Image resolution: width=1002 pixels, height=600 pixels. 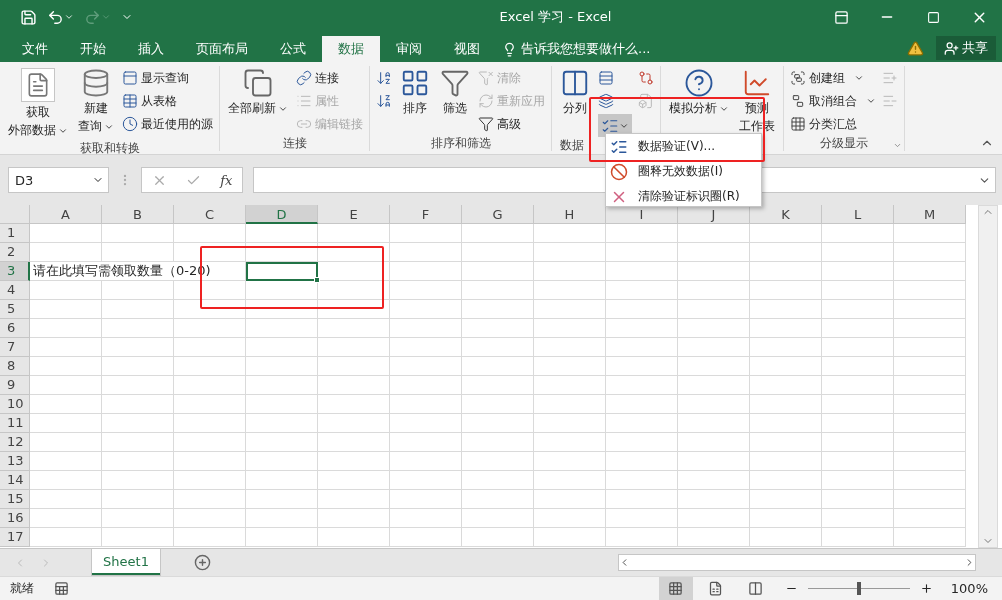 What do you see at coordinates (294, 143) in the screenshot?
I see `group-label: 连接` at bounding box center [294, 143].